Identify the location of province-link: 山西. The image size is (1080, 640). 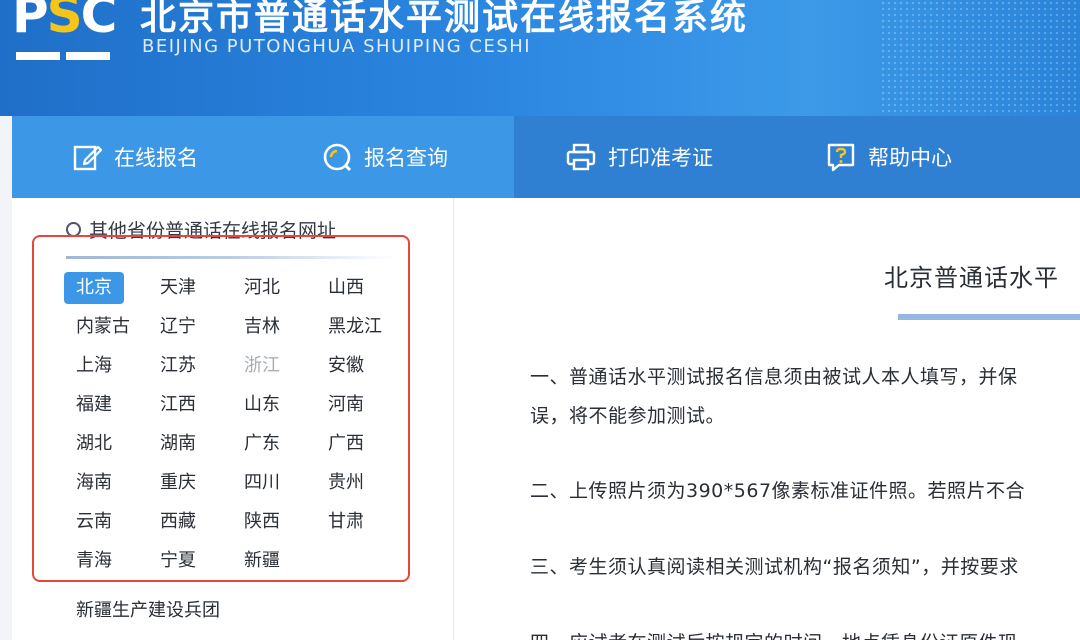
(346, 288).